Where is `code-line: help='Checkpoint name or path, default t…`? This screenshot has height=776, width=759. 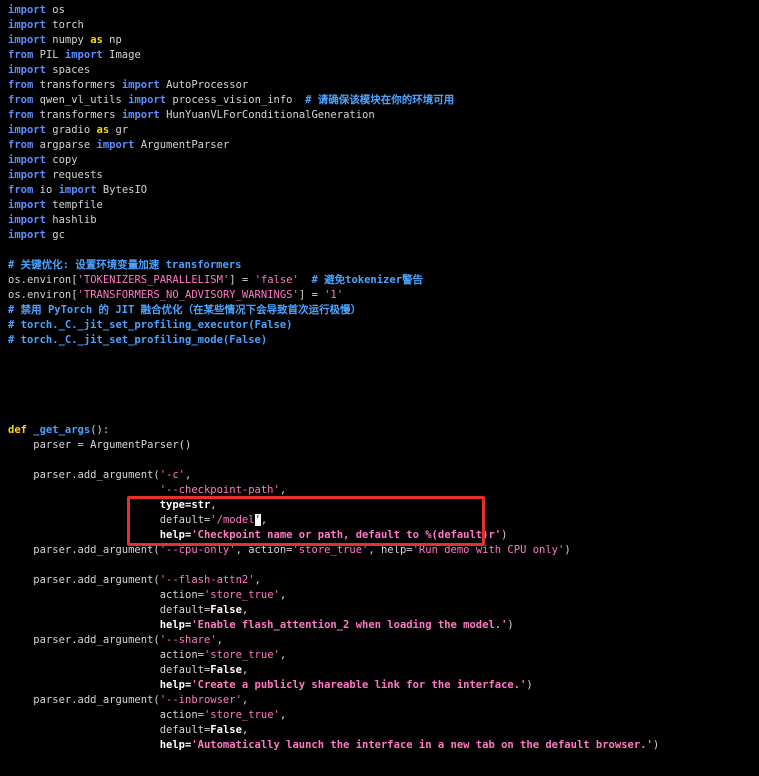 code-line: help='Checkpoint name or path, default t… is located at coordinates (258, 535).